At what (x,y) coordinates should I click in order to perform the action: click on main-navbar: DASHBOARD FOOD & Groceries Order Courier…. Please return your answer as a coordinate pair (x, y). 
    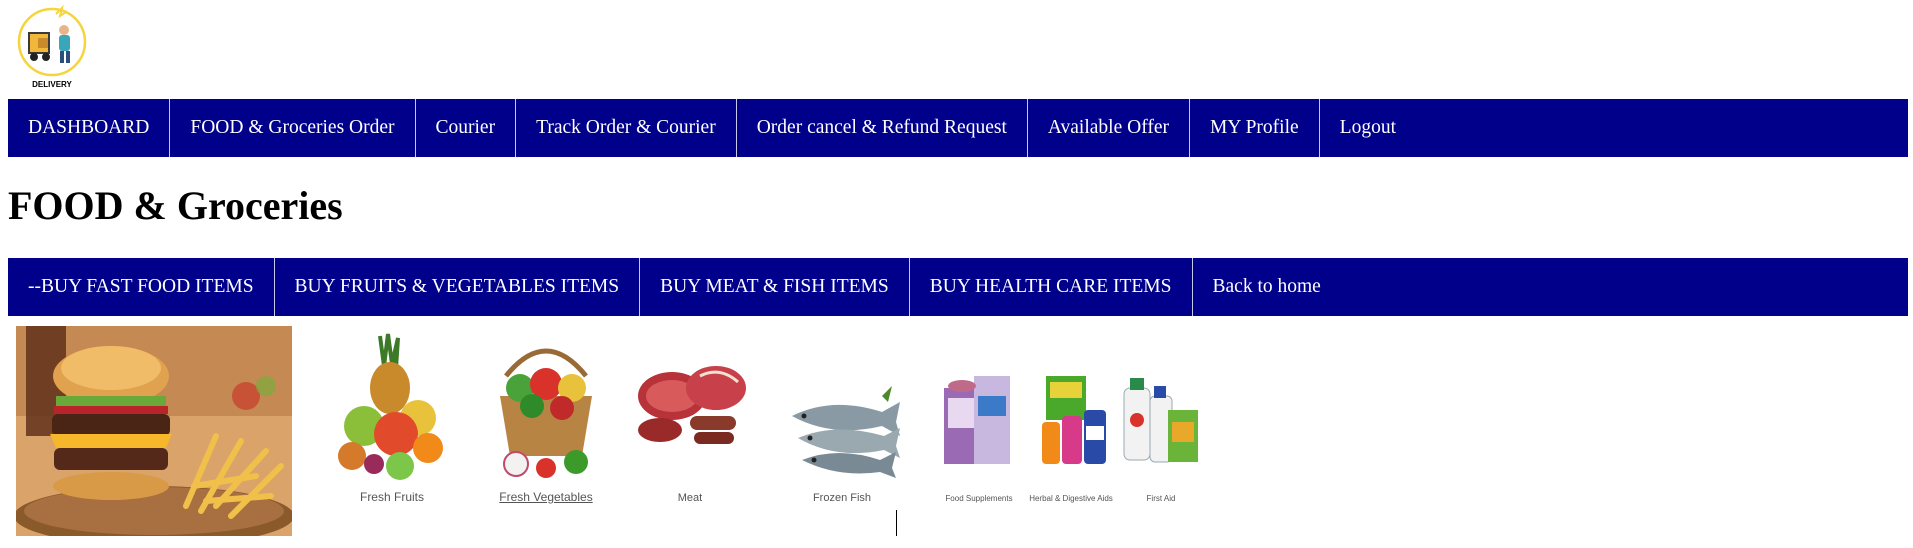
    Looking at the image, I should click on (958, 128).